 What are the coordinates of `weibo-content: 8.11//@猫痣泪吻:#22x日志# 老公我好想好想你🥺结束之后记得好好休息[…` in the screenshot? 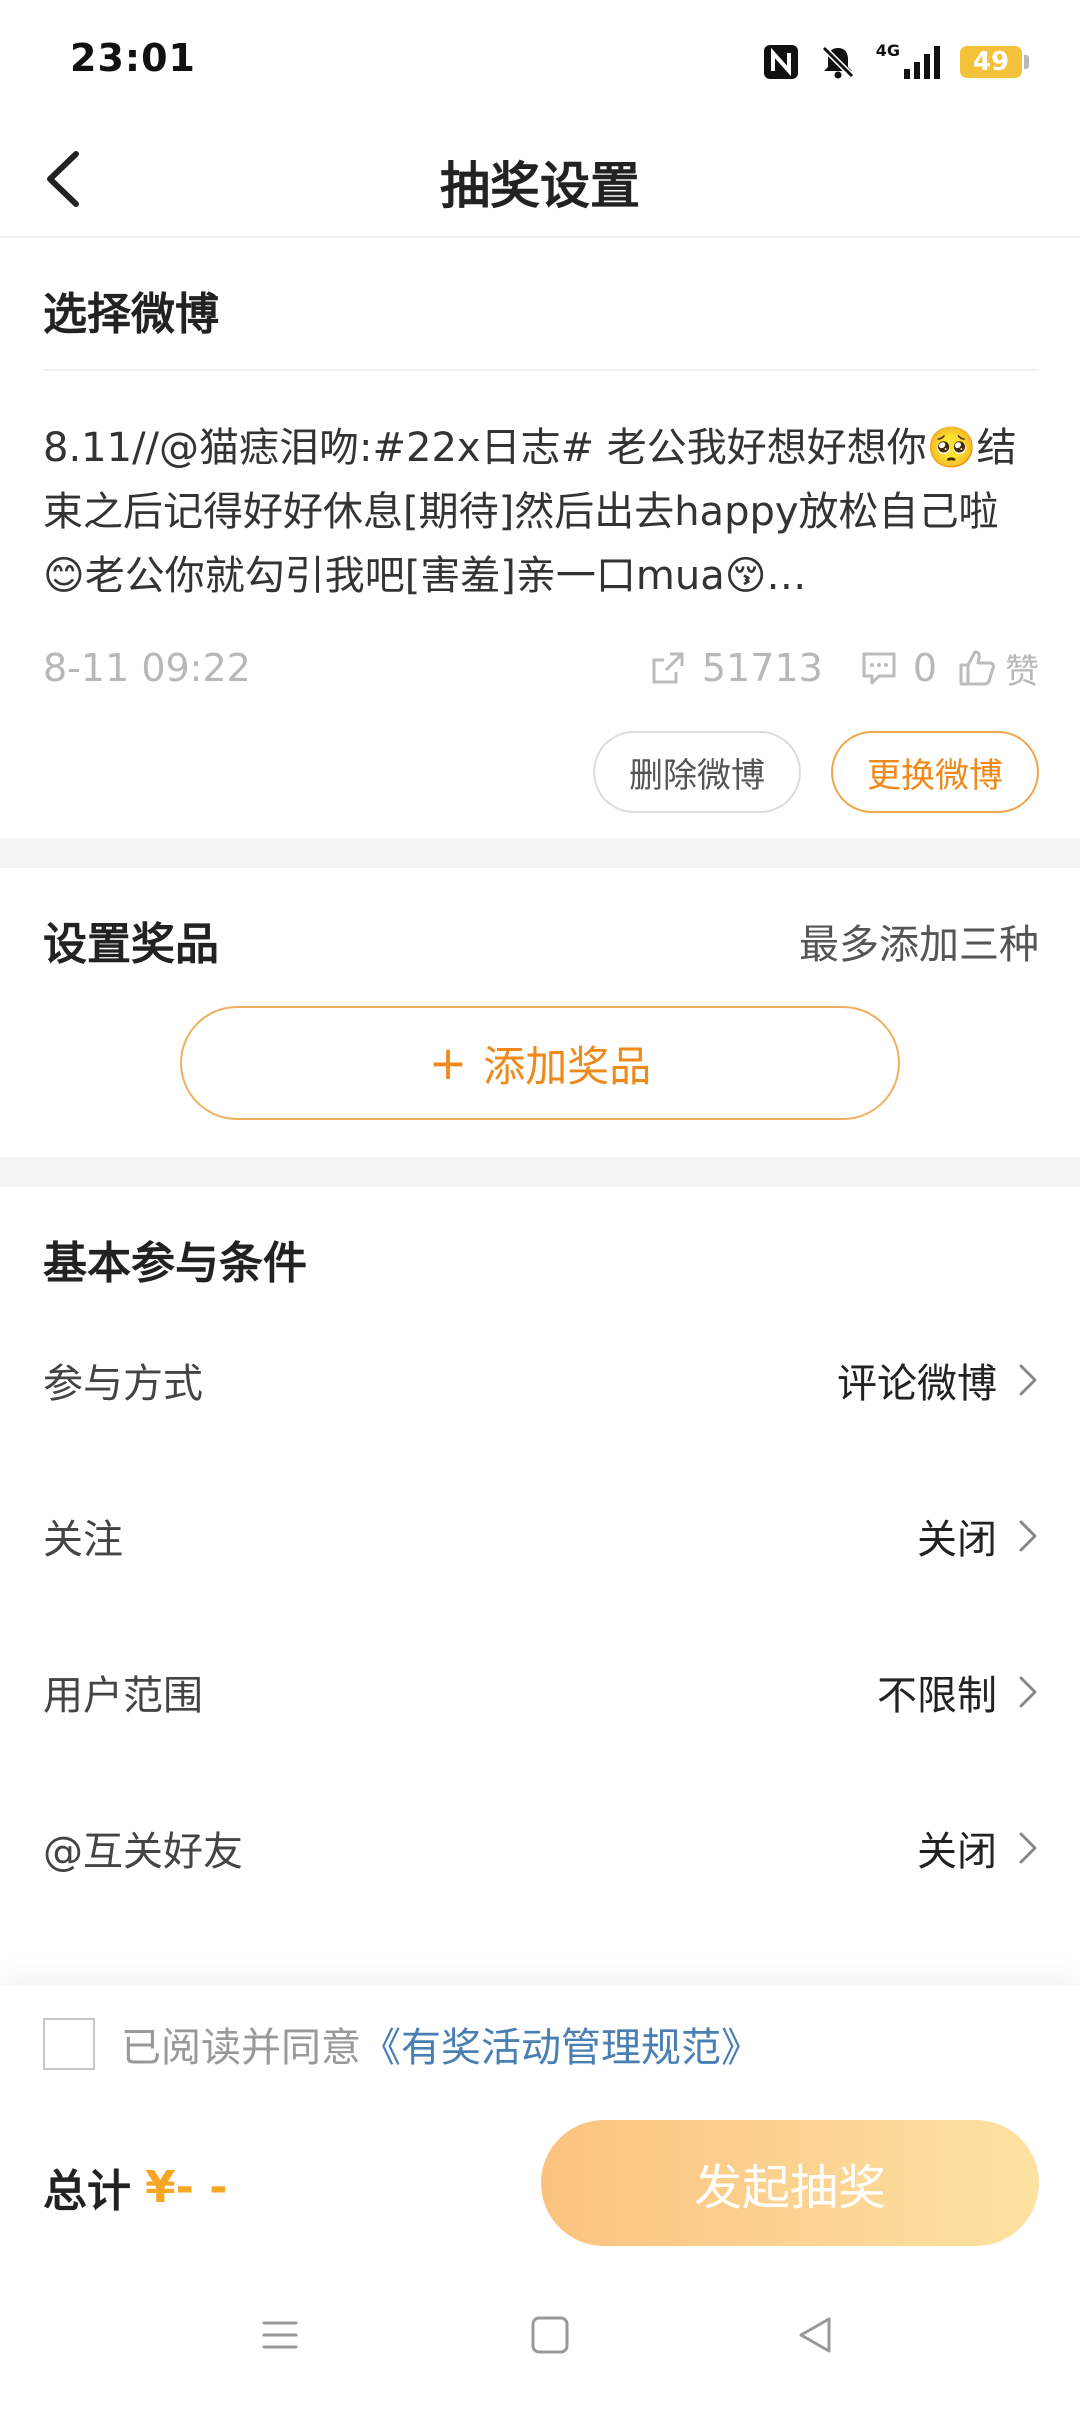 It's located at (541, 512).